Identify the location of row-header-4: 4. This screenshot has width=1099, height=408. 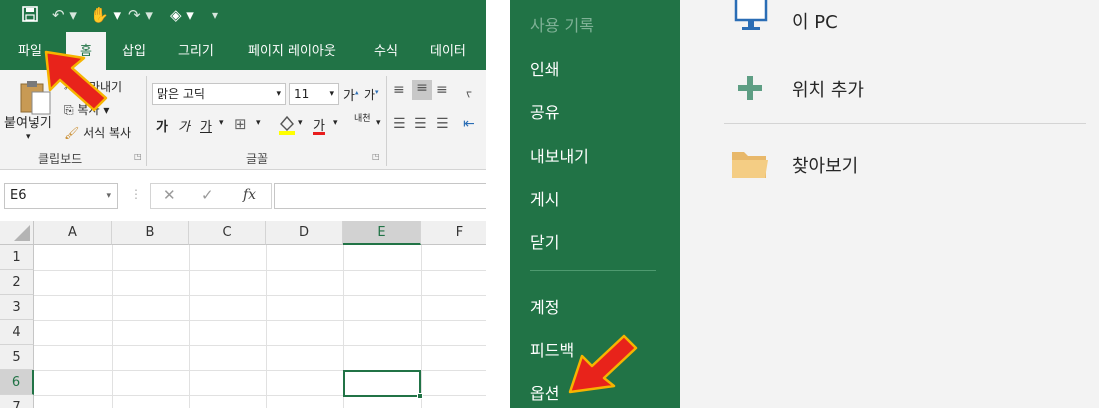
(17, 332).